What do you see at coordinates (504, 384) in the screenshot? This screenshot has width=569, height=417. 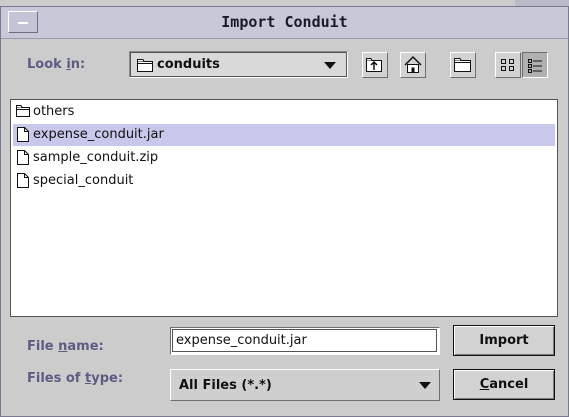 I see `cancel-button: Cancel` at bounding box center [504, 384].